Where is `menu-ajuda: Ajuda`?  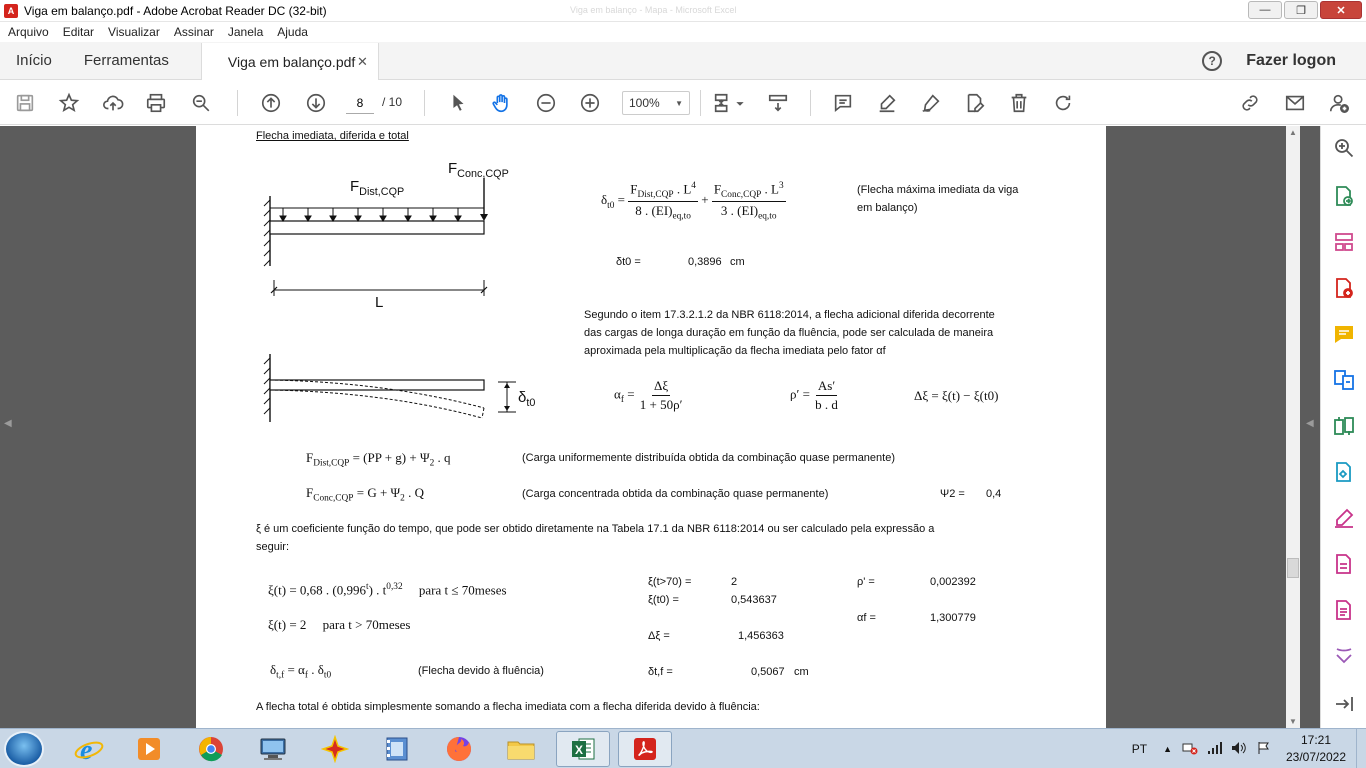
menu-ajuda: Ajuda is located at coordinates (292, 32).